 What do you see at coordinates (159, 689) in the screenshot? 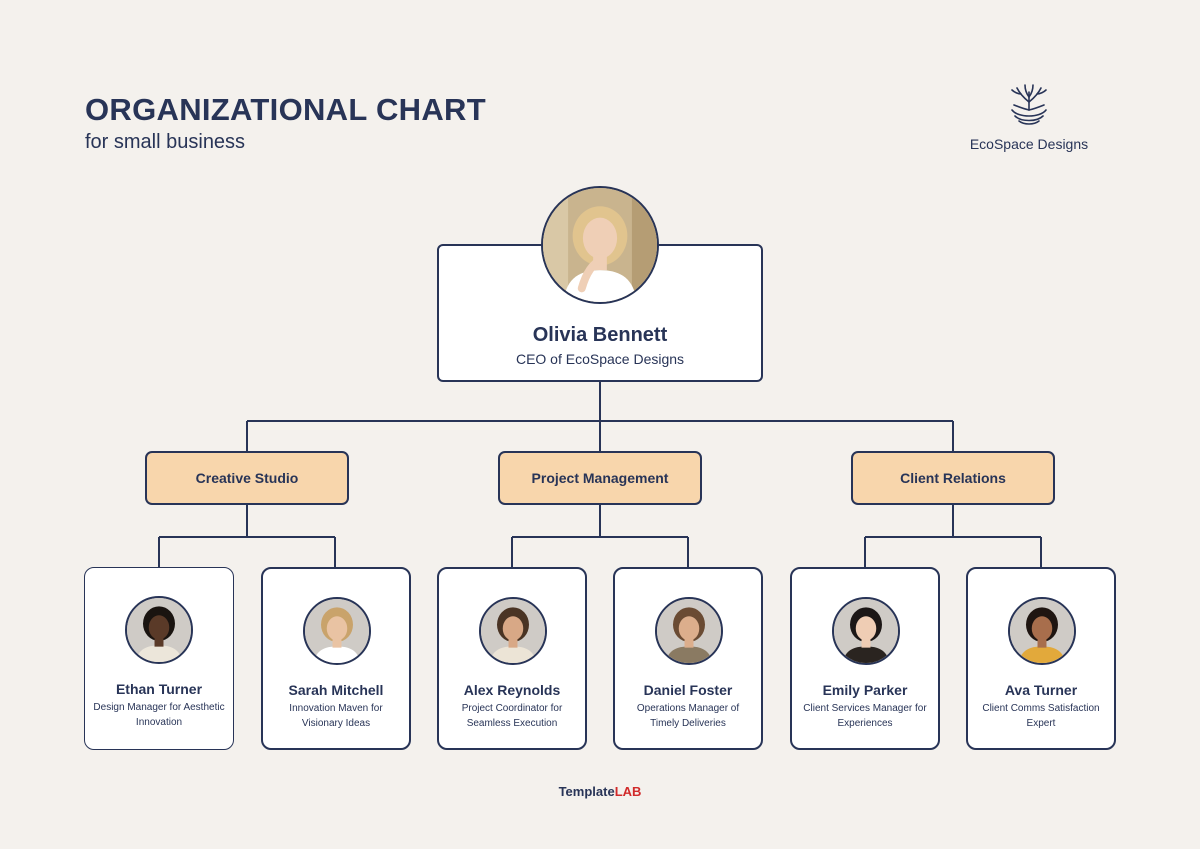
I see `employee-name: Ethan Turner` at bounding box center [159, 689].